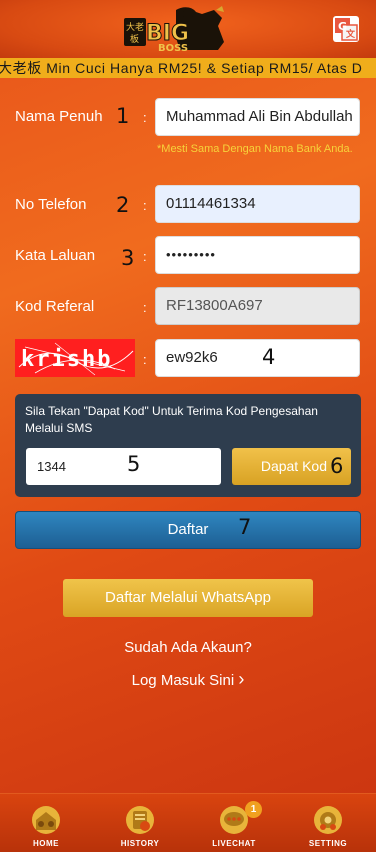 The image size is (376, 852). Describe the element at coordinates (46, 820) in the screenshot. I see `home-icon` at that location.